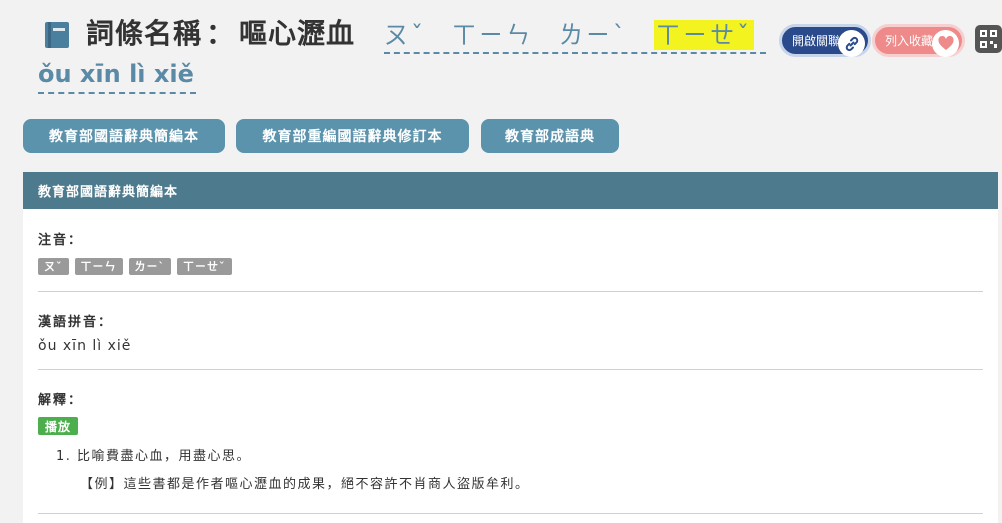 This screenshot has height=523, width=1002. What do you see at coordinates (117, 76) in the screenshot?
I see `pinyin-heading: ǒu xīn lì xiě` at bounding box center [117, 76].